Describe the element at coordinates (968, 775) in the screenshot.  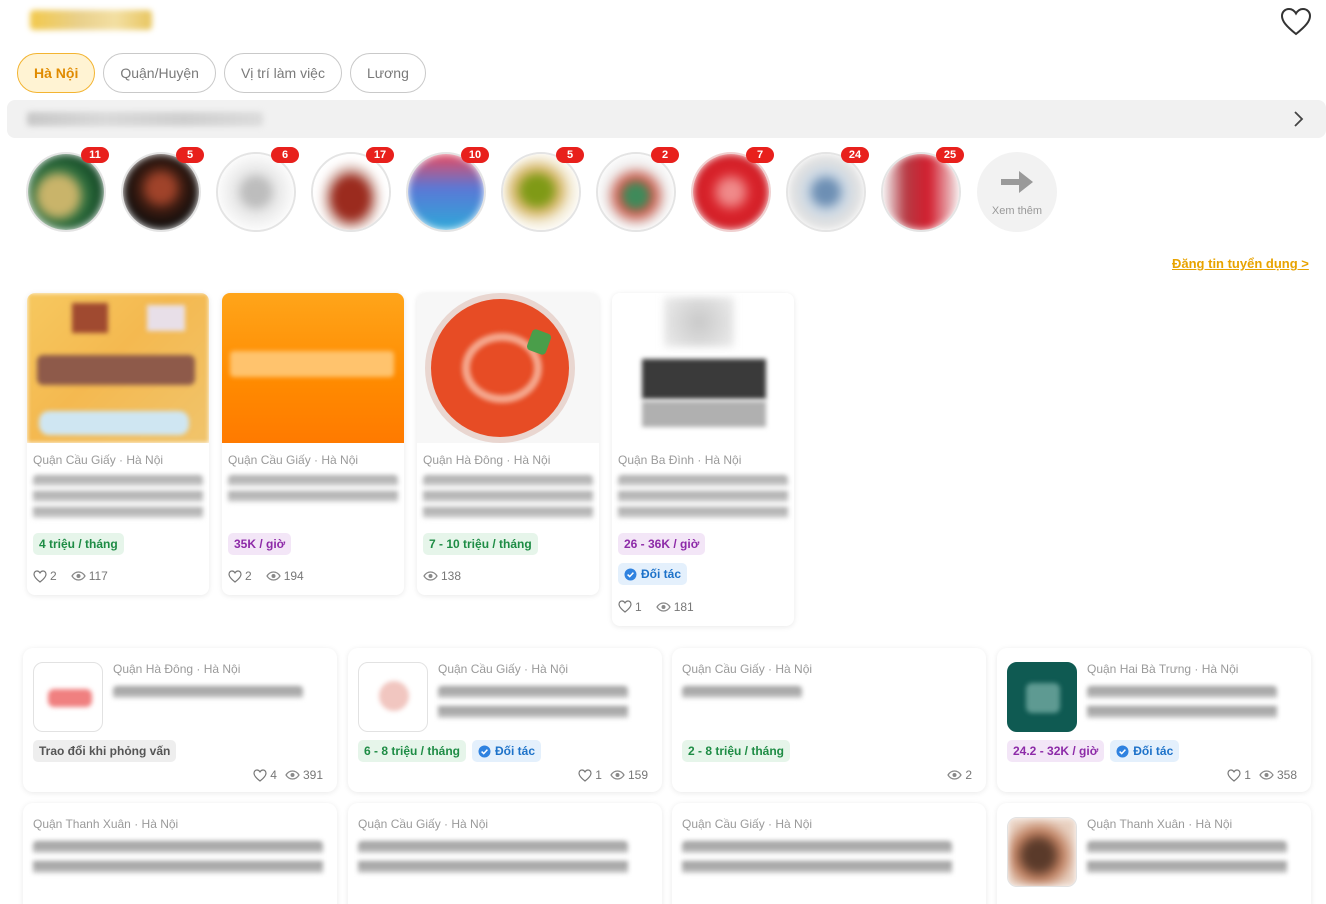
I see `view-count: 2` at that location.